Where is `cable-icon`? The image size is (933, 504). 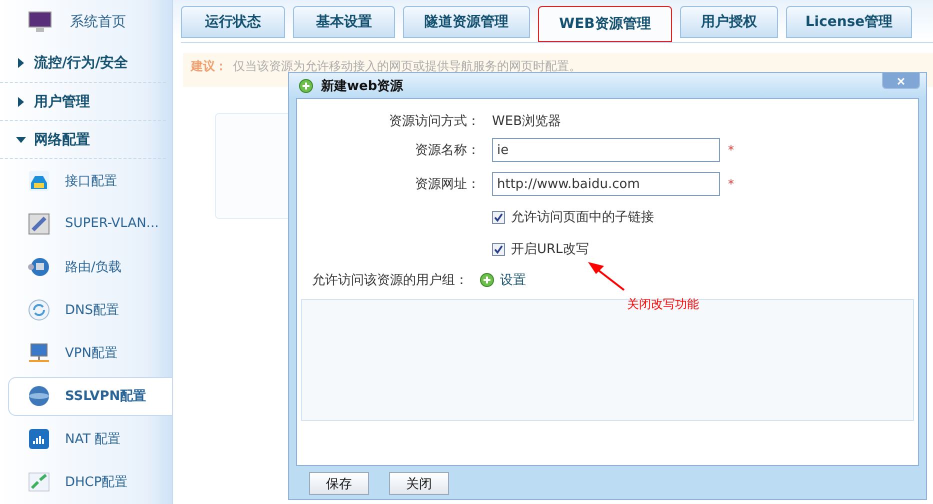
cable-icon is located at coordinates (39, 224).